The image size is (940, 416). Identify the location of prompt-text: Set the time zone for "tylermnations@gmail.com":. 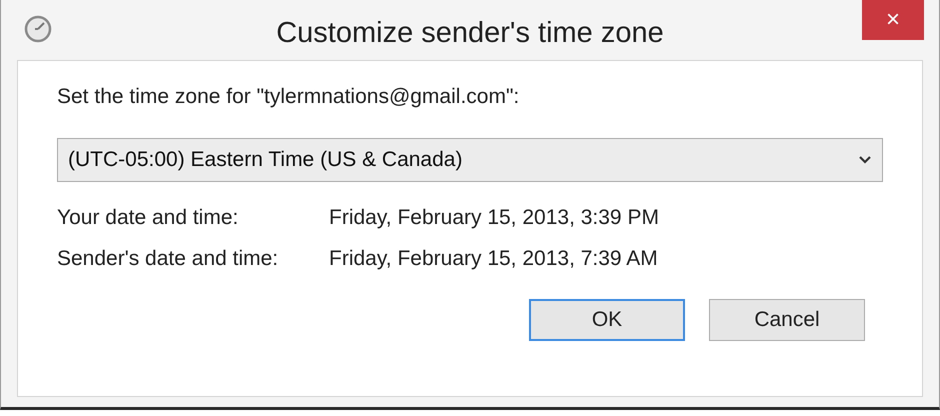
(288, 97).